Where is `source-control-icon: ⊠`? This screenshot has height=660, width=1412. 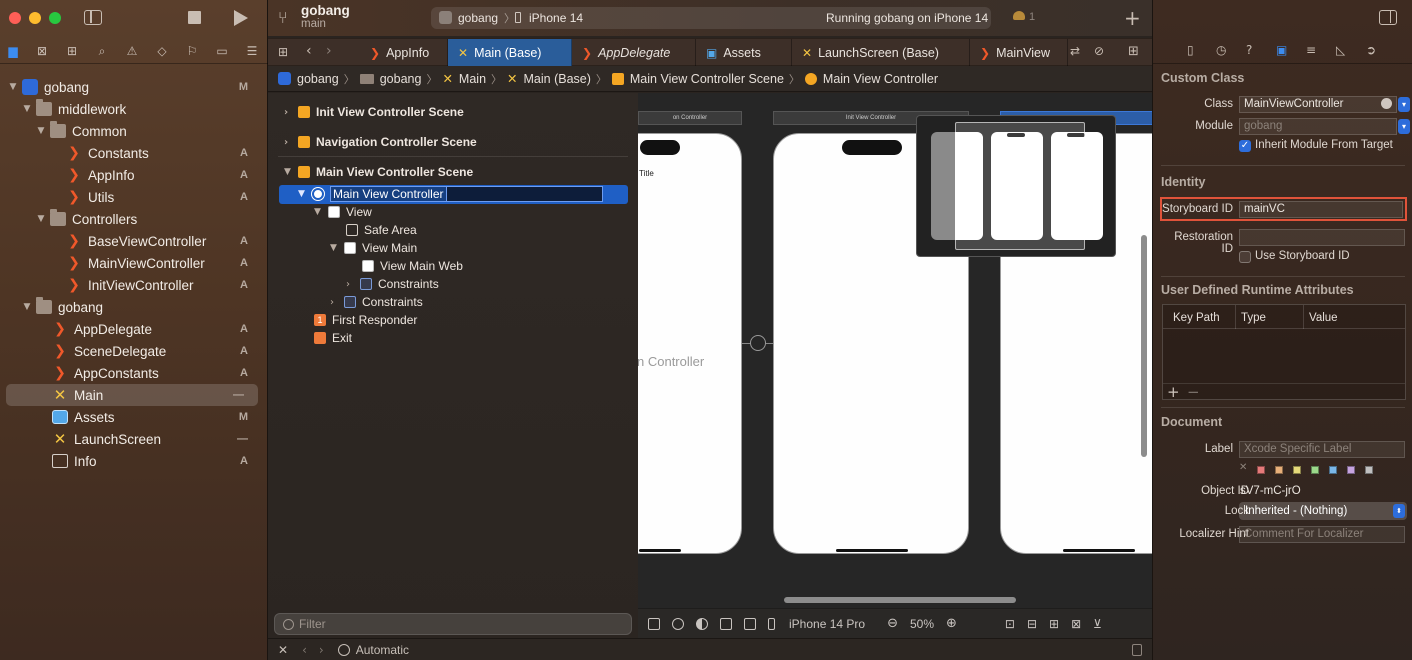
source-control-icon: ⊠ is located at coordinates (42, 51).